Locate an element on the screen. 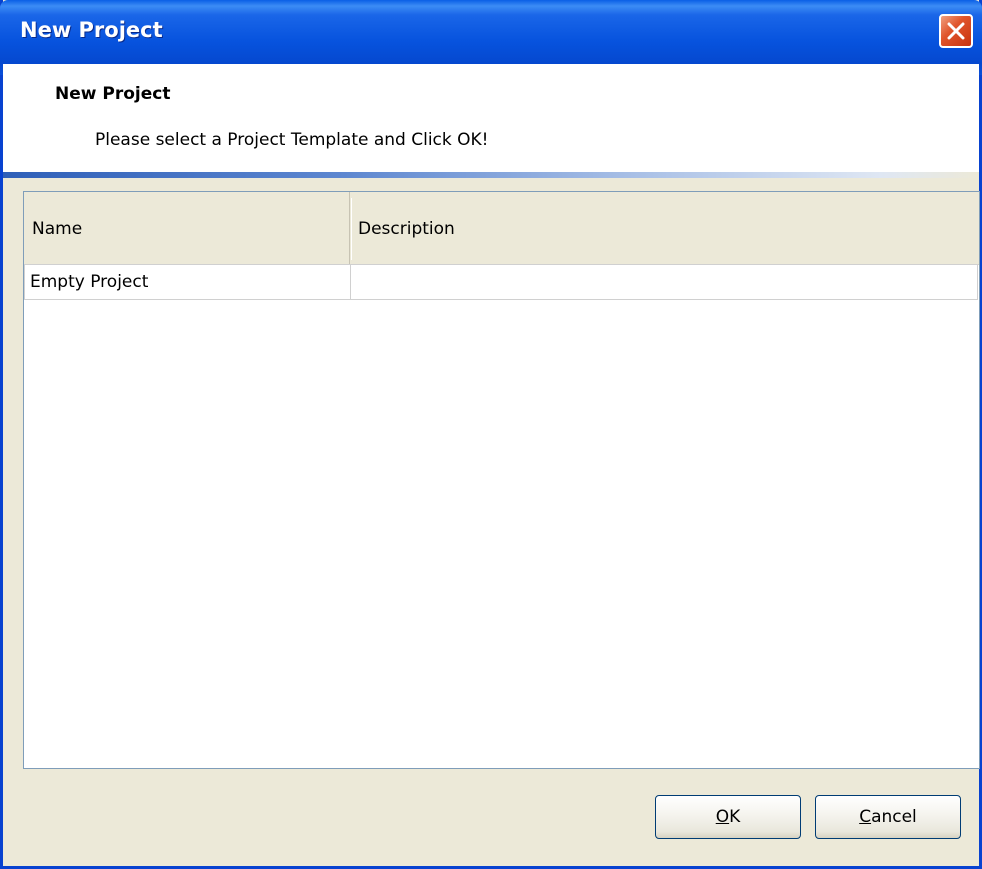 Image resolution: width=982 pixels, height=869 pixels. window-title: New Project is located at coordinates (91, 30).